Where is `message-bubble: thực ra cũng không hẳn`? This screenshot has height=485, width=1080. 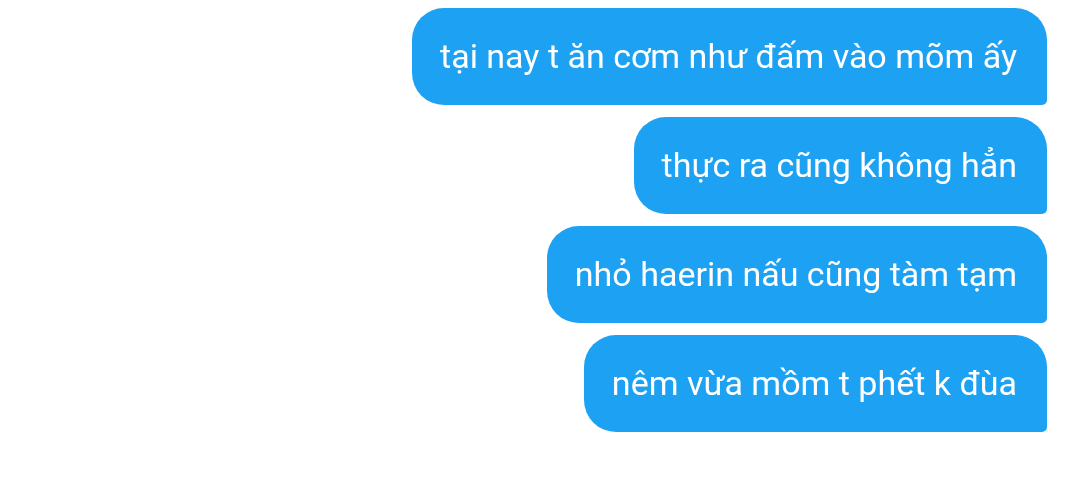 message-bubble: thực ra cũng không hẳn is located at coordinates (840, 165).